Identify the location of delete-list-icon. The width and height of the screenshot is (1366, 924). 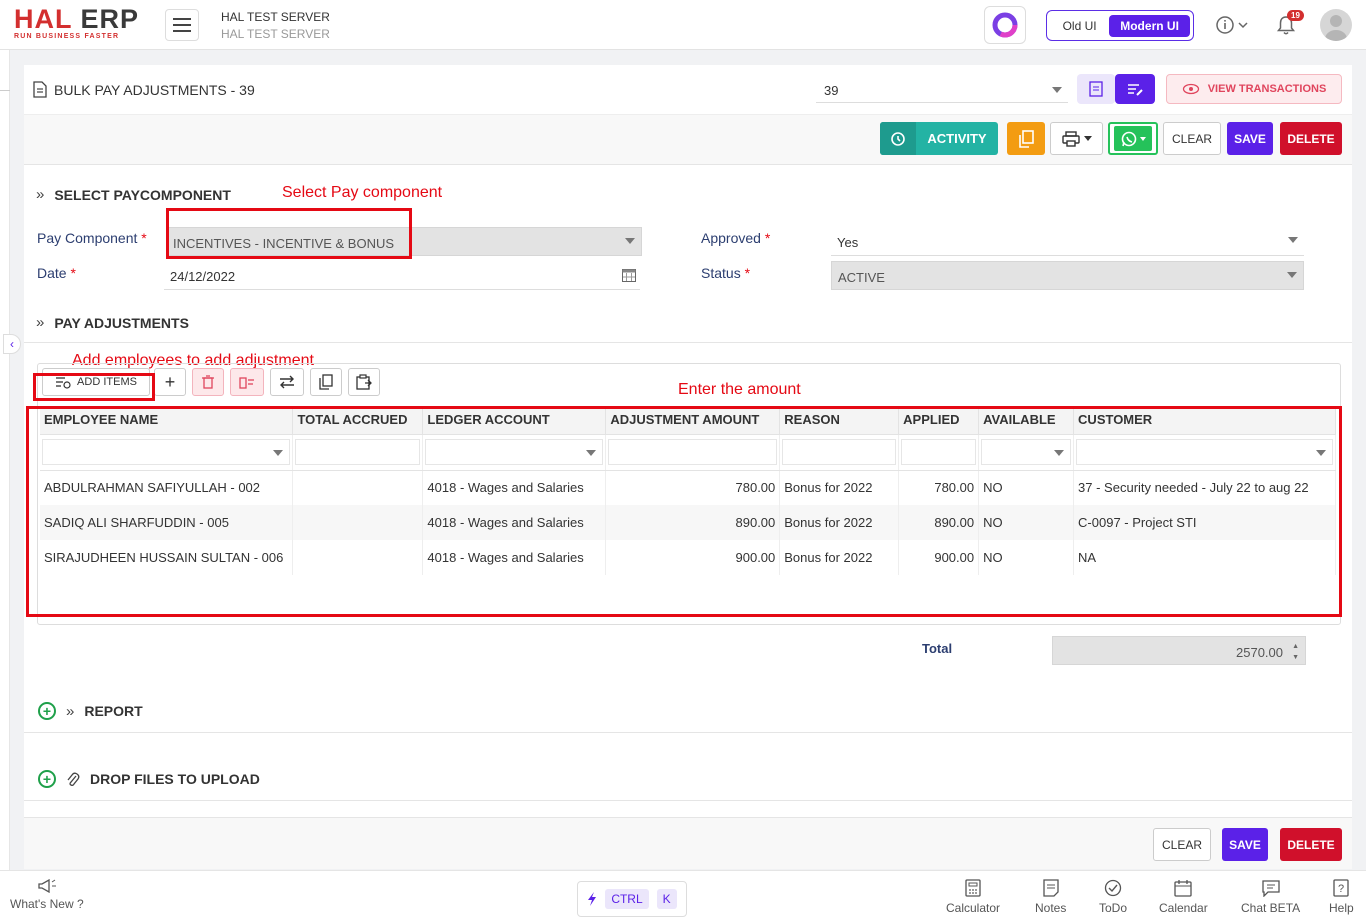
(246, 383).